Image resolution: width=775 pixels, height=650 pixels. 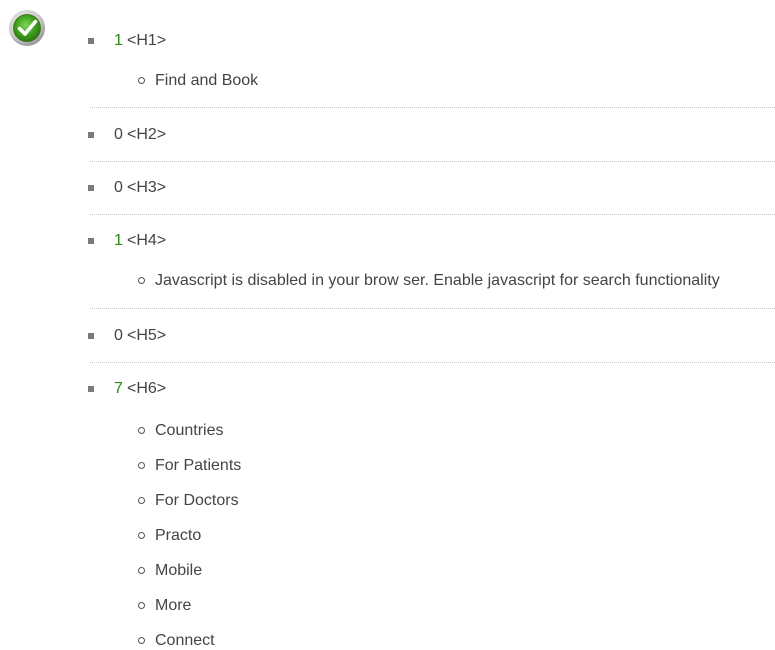 What do you see at coordinates (387, 241) in the screenshot?
I see `heading-row: 1 <H4>` at bounding box center [387, 241].